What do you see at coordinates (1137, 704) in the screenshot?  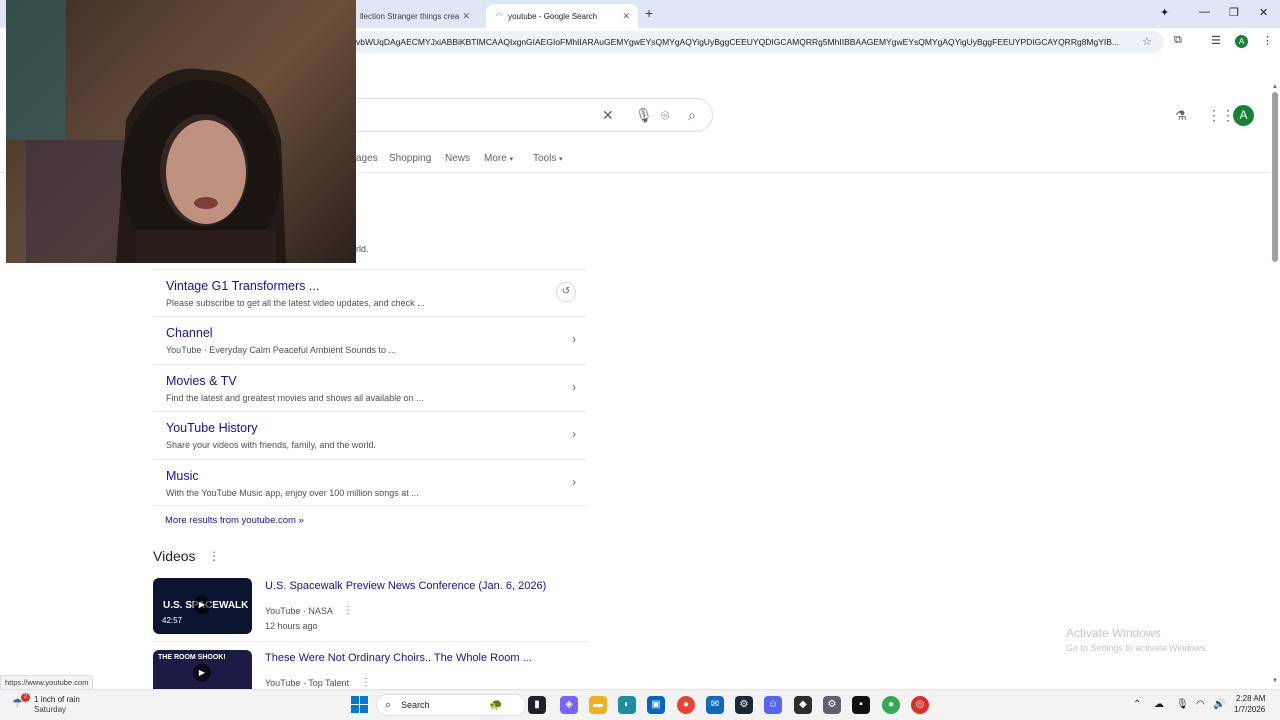 I see `chevron-up-icon: ⌃` at bounding box center [1137, 704].